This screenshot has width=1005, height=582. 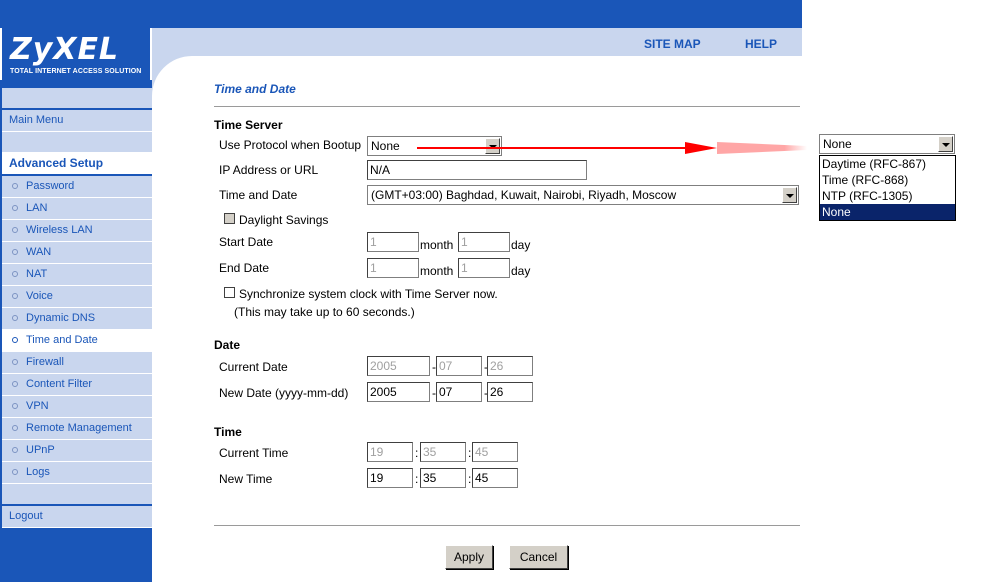 I want to click on sidebar-item-remote-management: Remote Management, so click(x=77, y=429).